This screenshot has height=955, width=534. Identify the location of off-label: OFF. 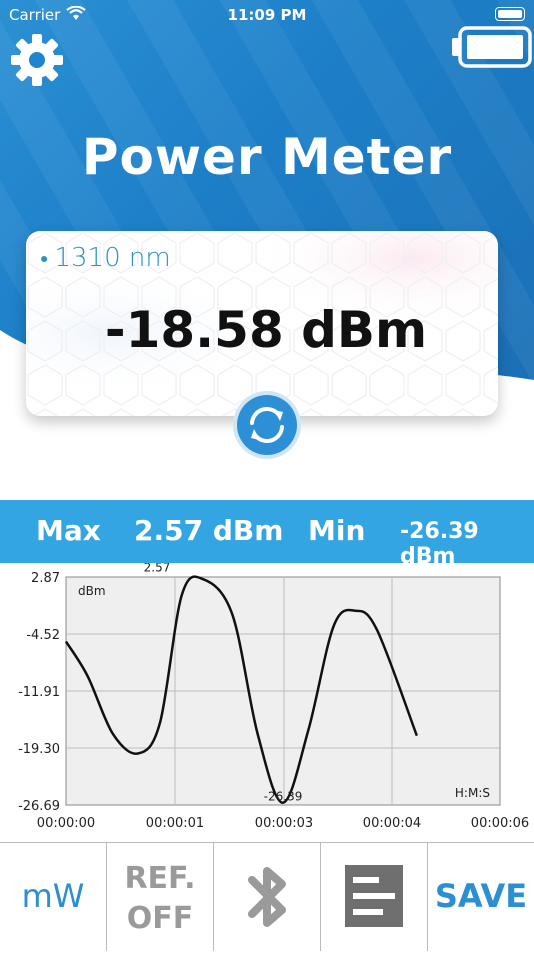
(160, 918).